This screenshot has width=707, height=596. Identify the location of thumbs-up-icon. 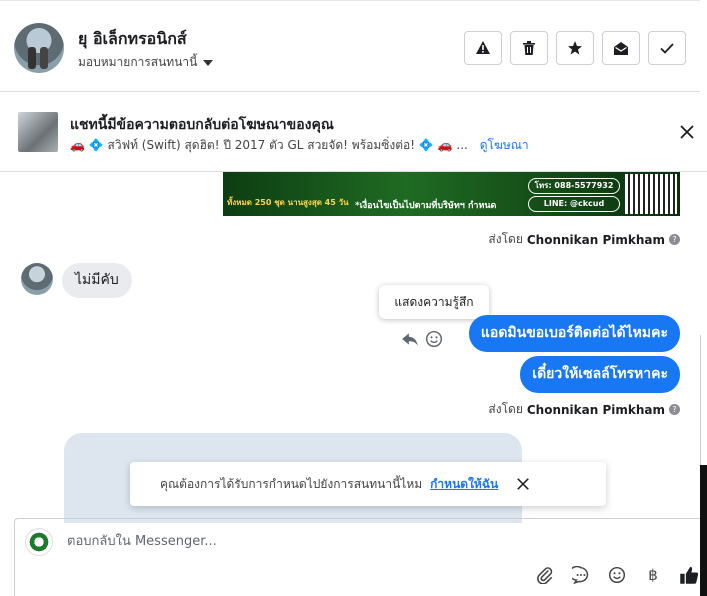
(689, 575).